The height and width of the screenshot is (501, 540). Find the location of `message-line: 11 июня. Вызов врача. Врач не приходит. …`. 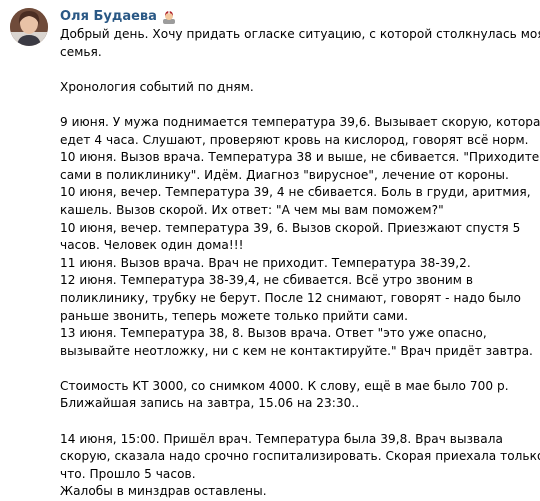

message-line: 11 июня. Вызов врача. Врач не приходит. … is located at coordinates (265, 262).